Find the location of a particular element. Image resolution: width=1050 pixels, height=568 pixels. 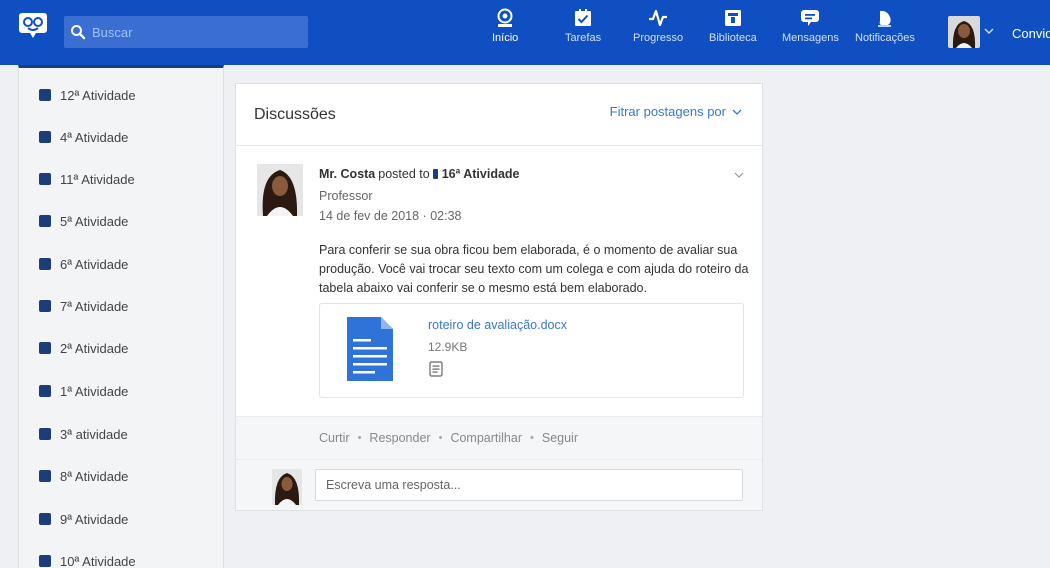

sidebar-item-label: 12ª Atividade is located at coordinates (98, 95).